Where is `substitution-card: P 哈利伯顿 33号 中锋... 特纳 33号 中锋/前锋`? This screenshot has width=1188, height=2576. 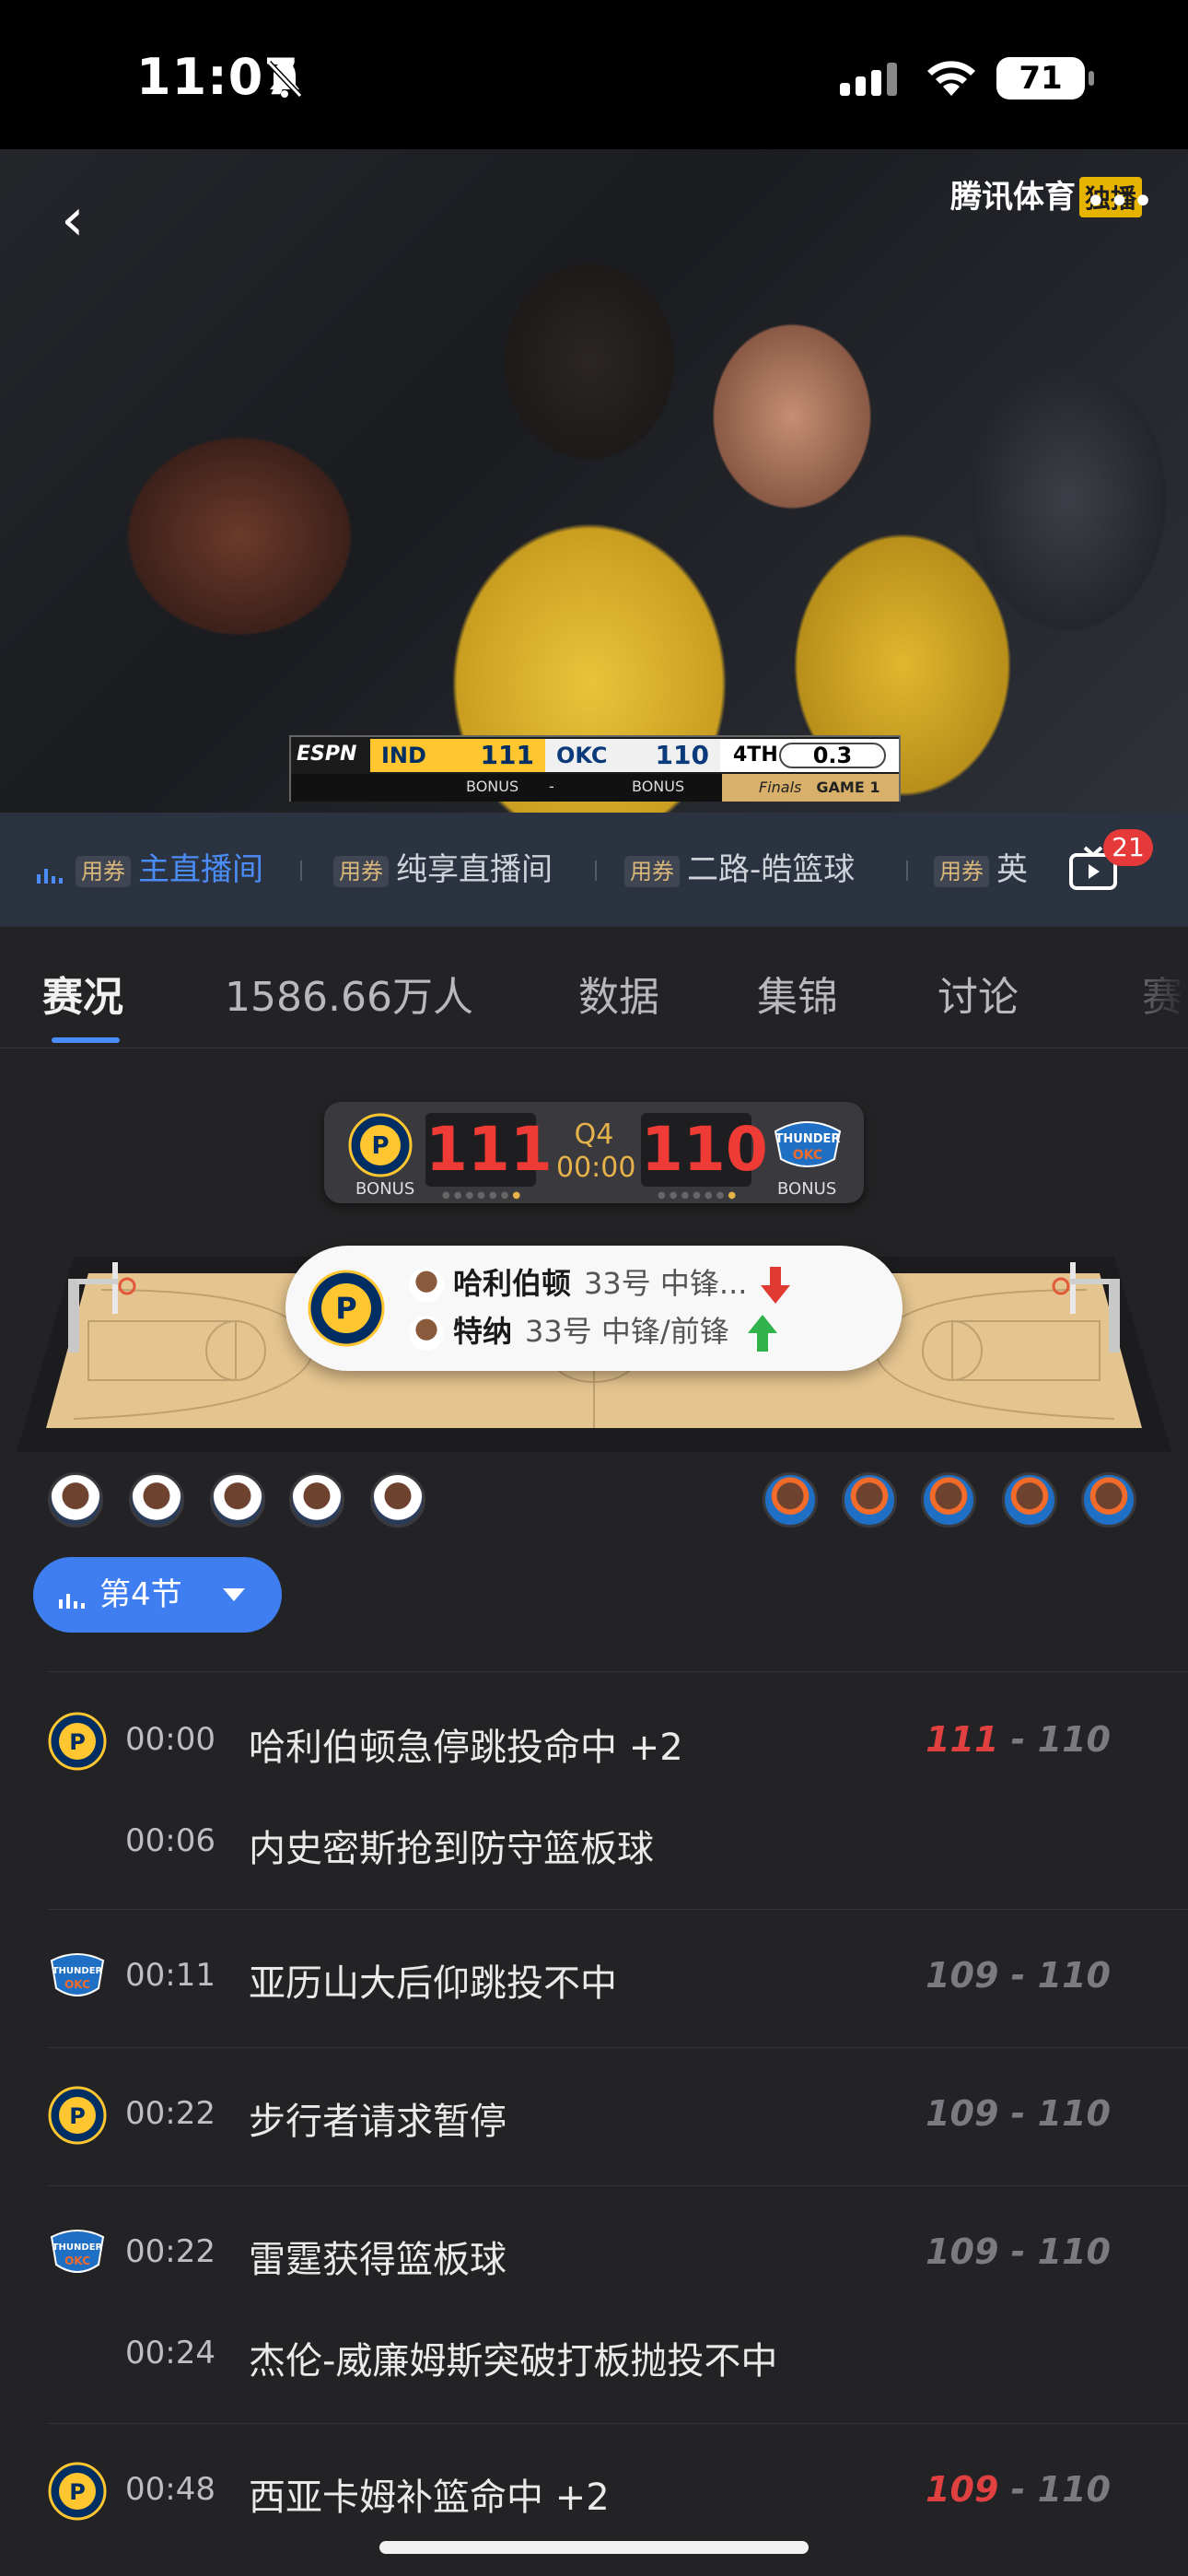 substitution-card: P 哈利伯顿 33号 中锋... 特纳 33号 中锋/前锋 is located at coordinates (594, 1308).